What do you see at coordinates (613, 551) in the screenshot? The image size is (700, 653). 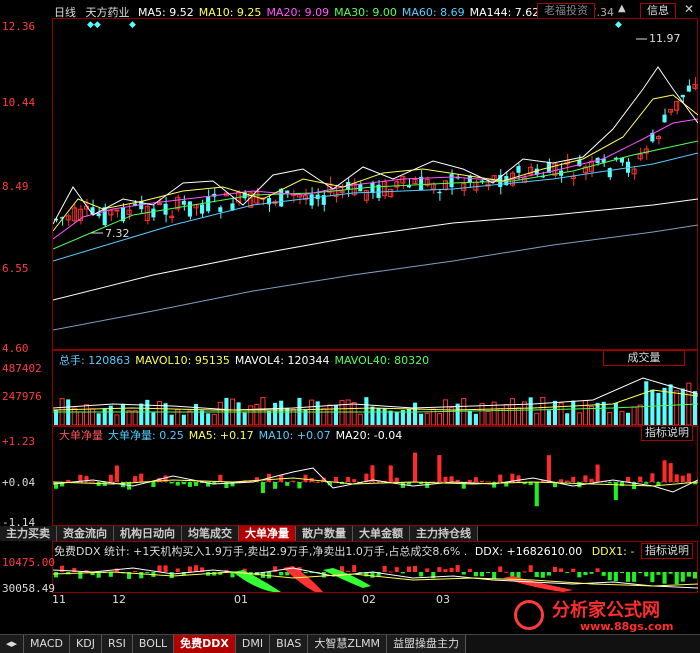 I see `ddx1-value: DDX1: -` at bounding box center [613, 551].